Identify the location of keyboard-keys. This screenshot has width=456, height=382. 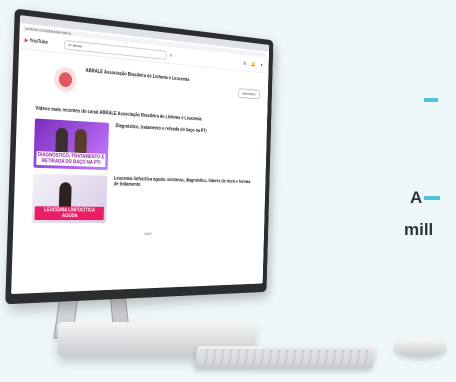
(285, 357).